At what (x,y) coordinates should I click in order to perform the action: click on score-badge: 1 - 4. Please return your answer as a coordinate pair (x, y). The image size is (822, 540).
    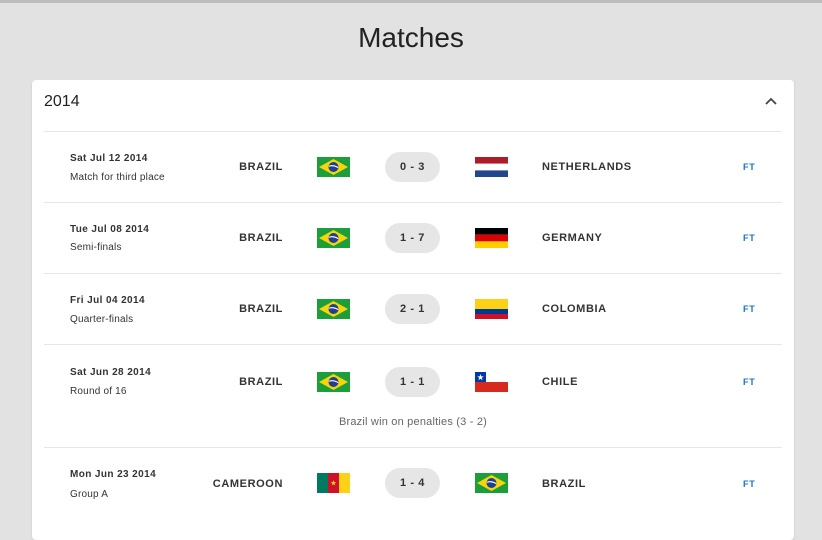
    Looking at the image, I should click on (412, 483).